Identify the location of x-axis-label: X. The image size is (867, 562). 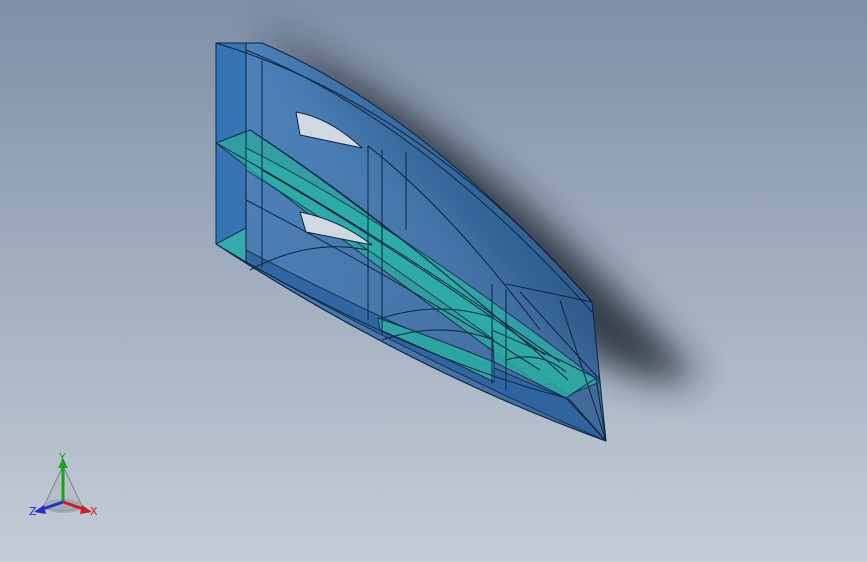
(94, 511).